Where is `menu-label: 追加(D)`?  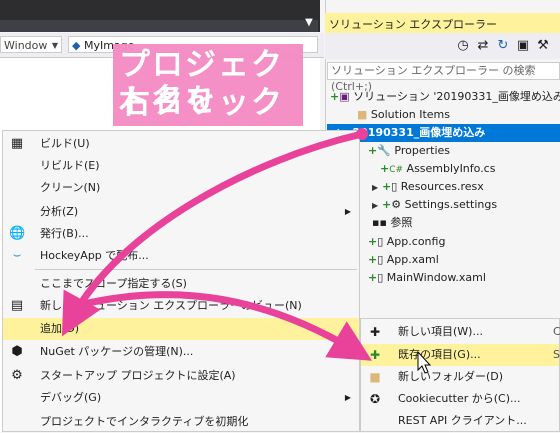 menu-label: 追加(D) is located at coordinates (60, 328).